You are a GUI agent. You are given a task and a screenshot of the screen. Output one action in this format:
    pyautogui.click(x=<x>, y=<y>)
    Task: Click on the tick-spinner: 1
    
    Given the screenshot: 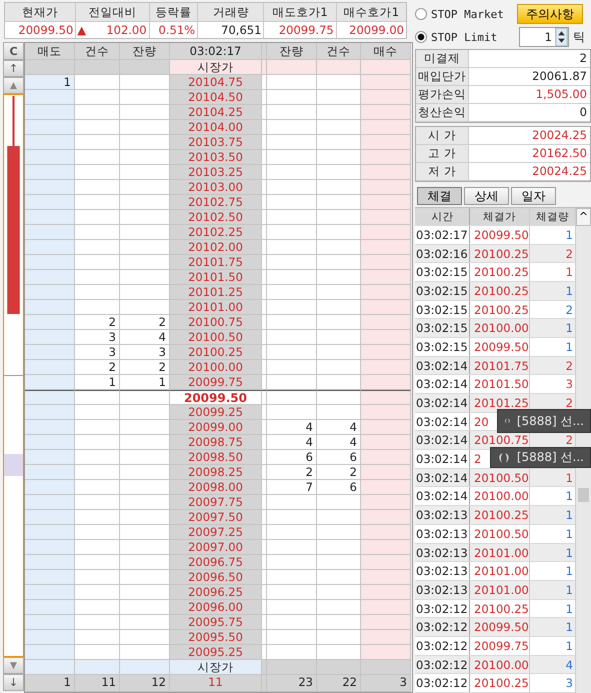 What is the action you would take?
    pyautogui.click(x=544, y=37)
    